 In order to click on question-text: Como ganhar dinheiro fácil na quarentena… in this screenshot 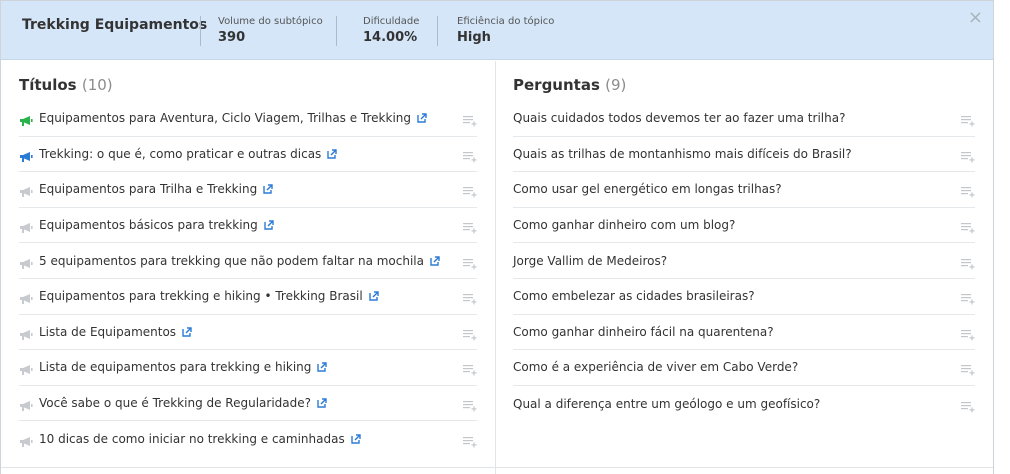, I will do `click(643, 332)`.